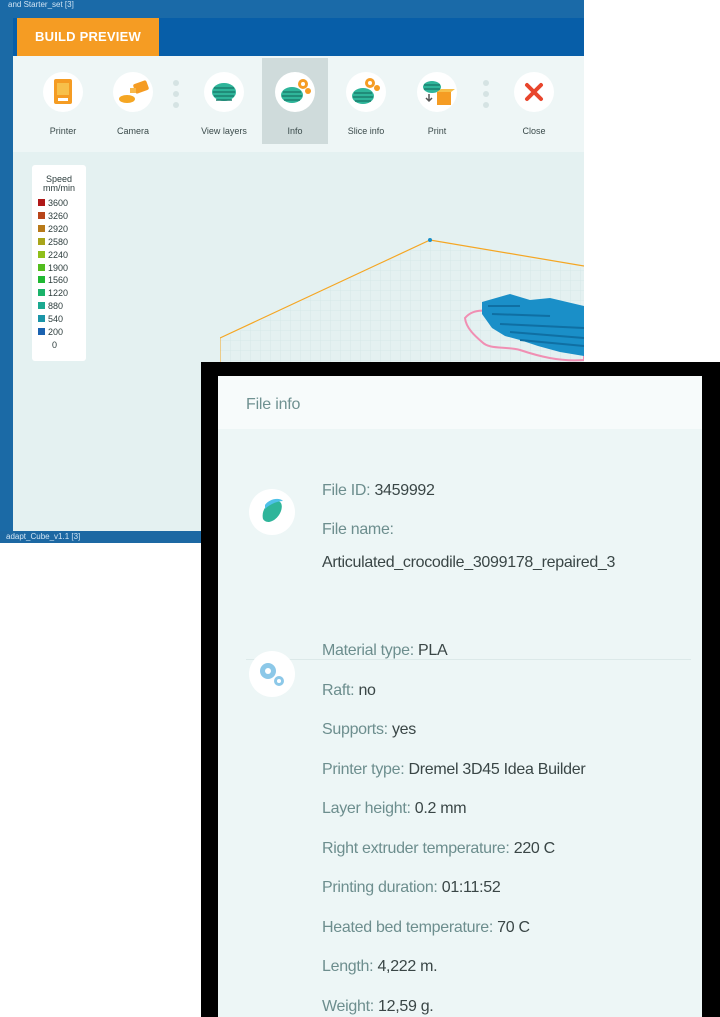 This screenshot has width=720, height=1017. What do you see at coordinates (56, 306) in the screenshot?
I see `legend-value: 880` at bounding box center [56, 306].